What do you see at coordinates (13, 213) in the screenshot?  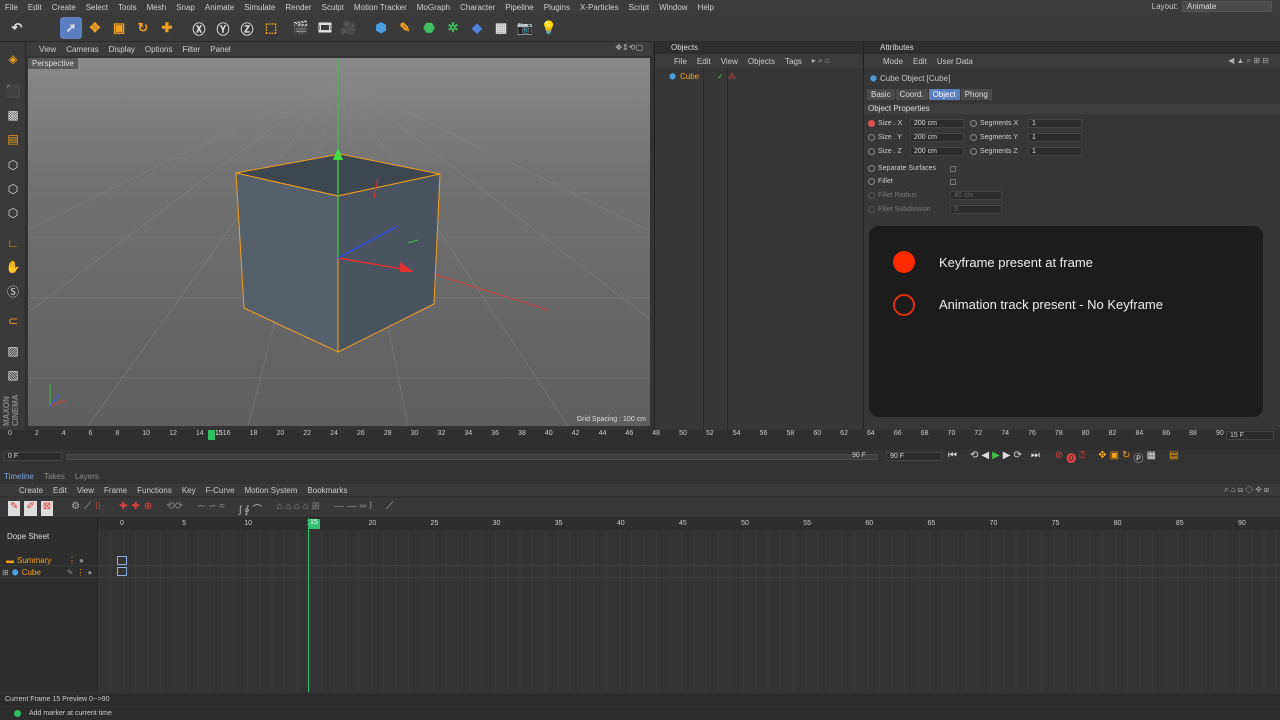 I see `polygons-mode-icon: ⬡` at bounding box center [13, 213].